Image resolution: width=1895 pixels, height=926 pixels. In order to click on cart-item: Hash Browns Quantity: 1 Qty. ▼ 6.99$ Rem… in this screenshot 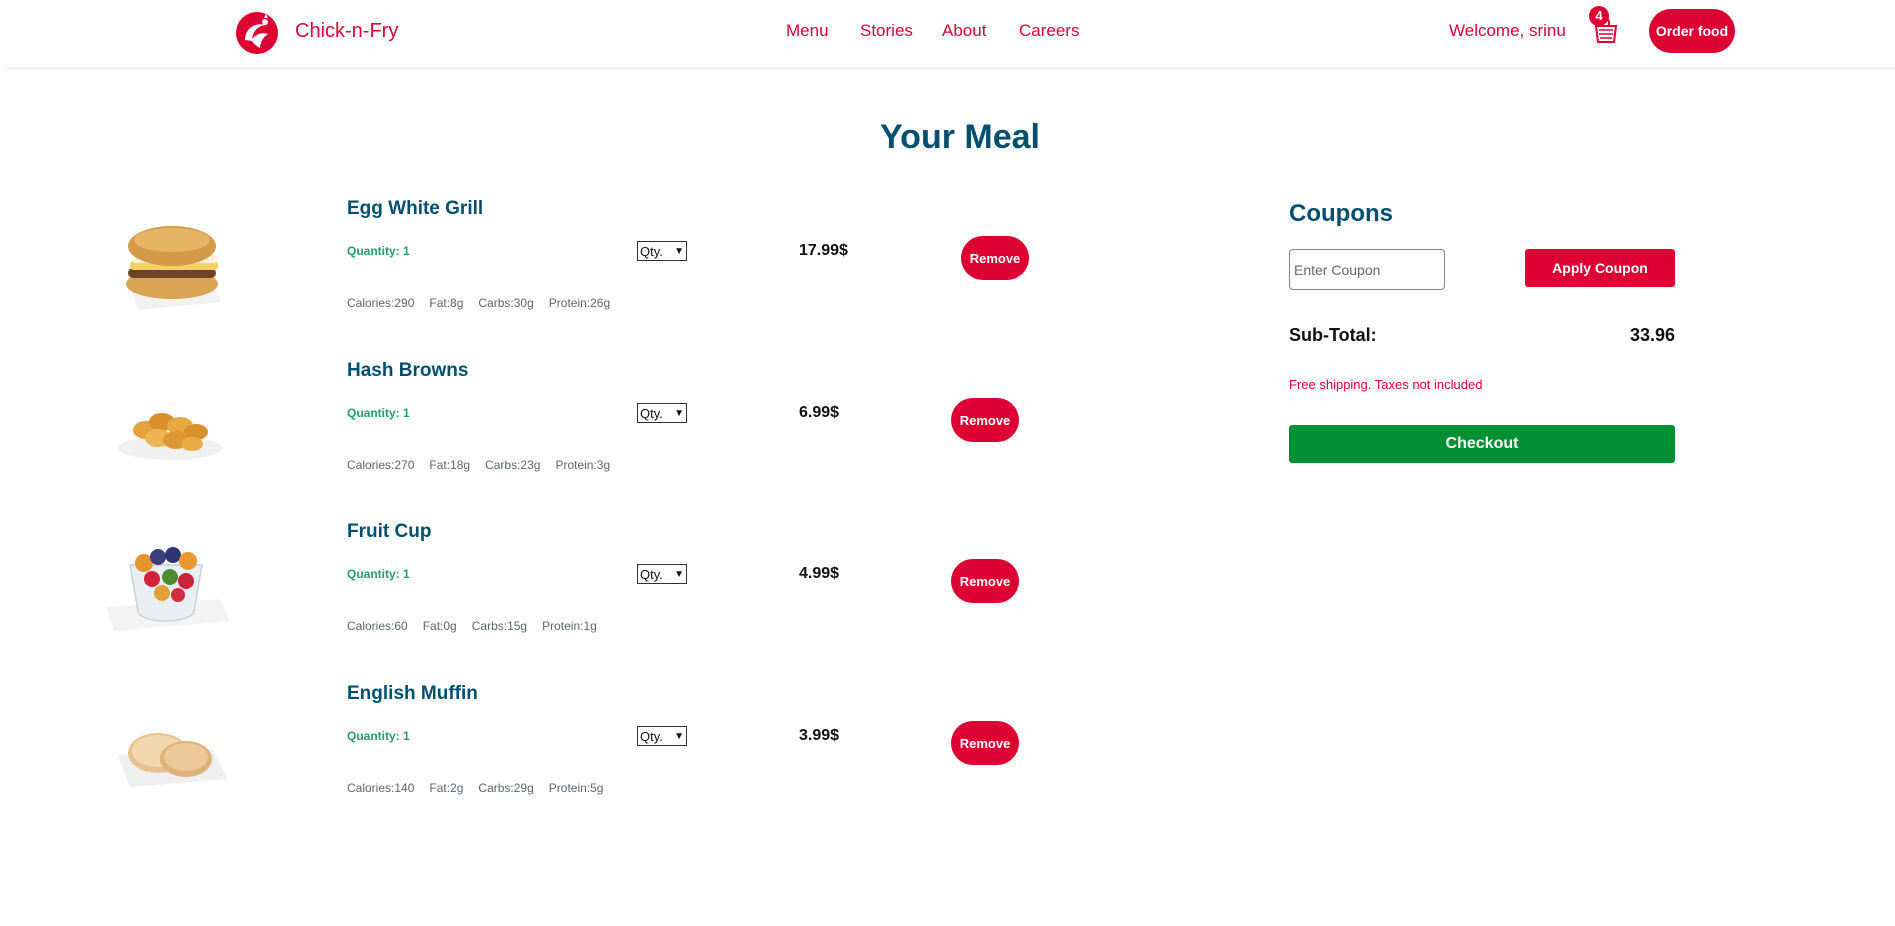, I will do `click(550, 441)`.